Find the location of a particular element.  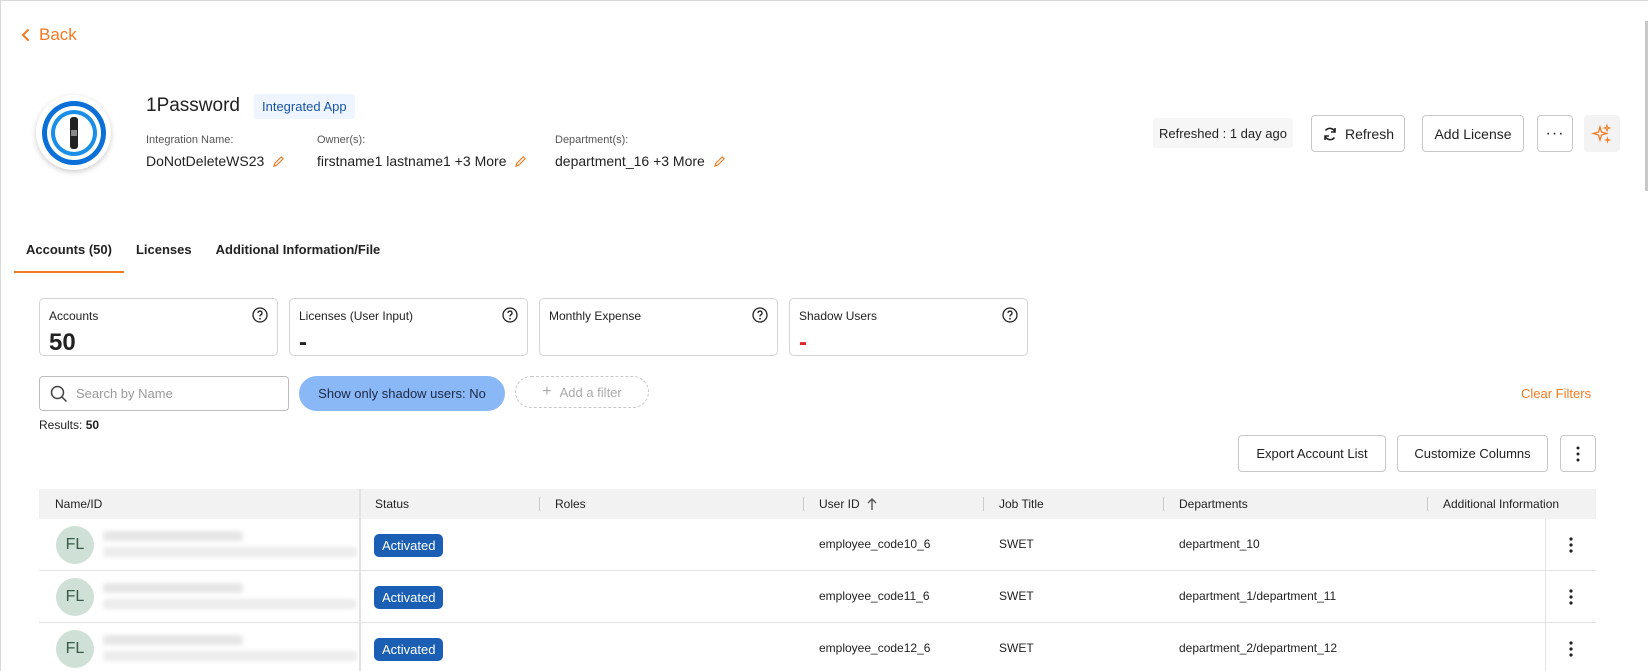

sparkle-icon is located at coordinates (1601, 133).